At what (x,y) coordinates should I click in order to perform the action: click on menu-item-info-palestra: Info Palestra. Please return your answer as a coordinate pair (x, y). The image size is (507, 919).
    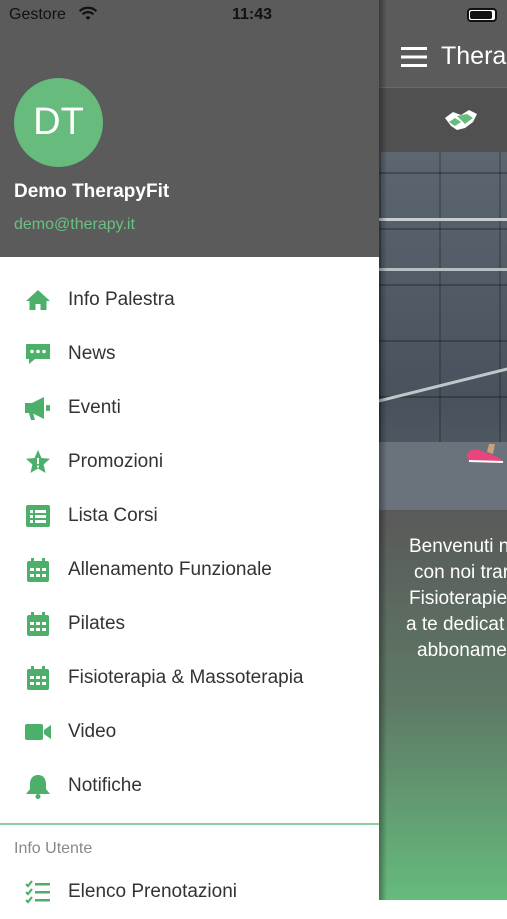
    Looking at the image, I should click on (189, 300).